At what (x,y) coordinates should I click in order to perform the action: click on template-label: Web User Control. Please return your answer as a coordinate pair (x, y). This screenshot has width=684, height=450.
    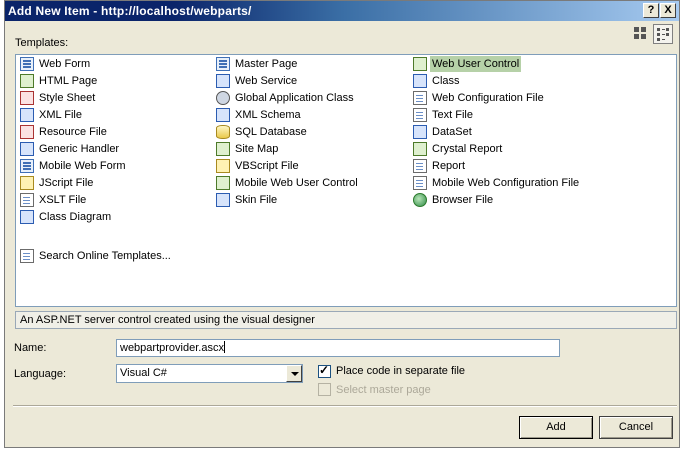
    Looking at the image, I should click on (476, 64).